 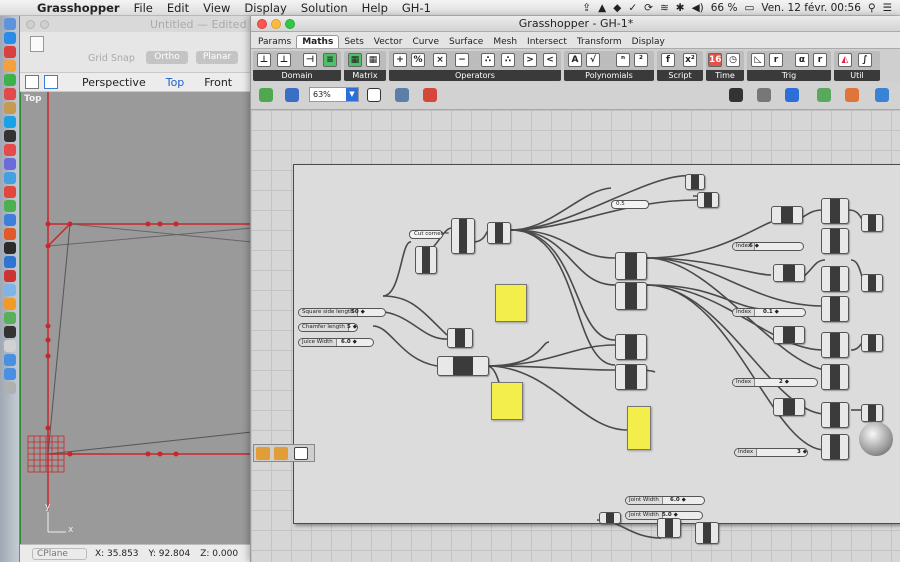 I want to click on app-icon-dark, so click(x=10, y=248).